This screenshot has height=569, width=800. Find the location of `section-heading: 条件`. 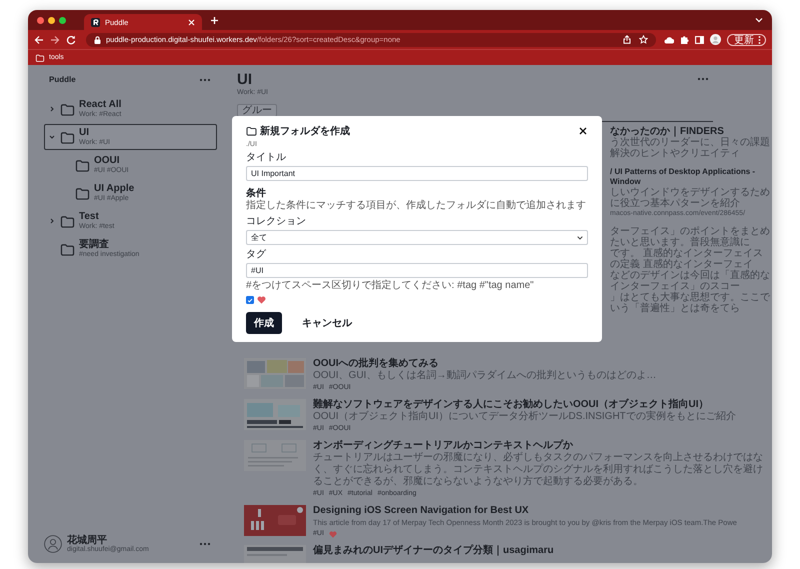

section-heading: 条件 is located at coordinates (256, 193).